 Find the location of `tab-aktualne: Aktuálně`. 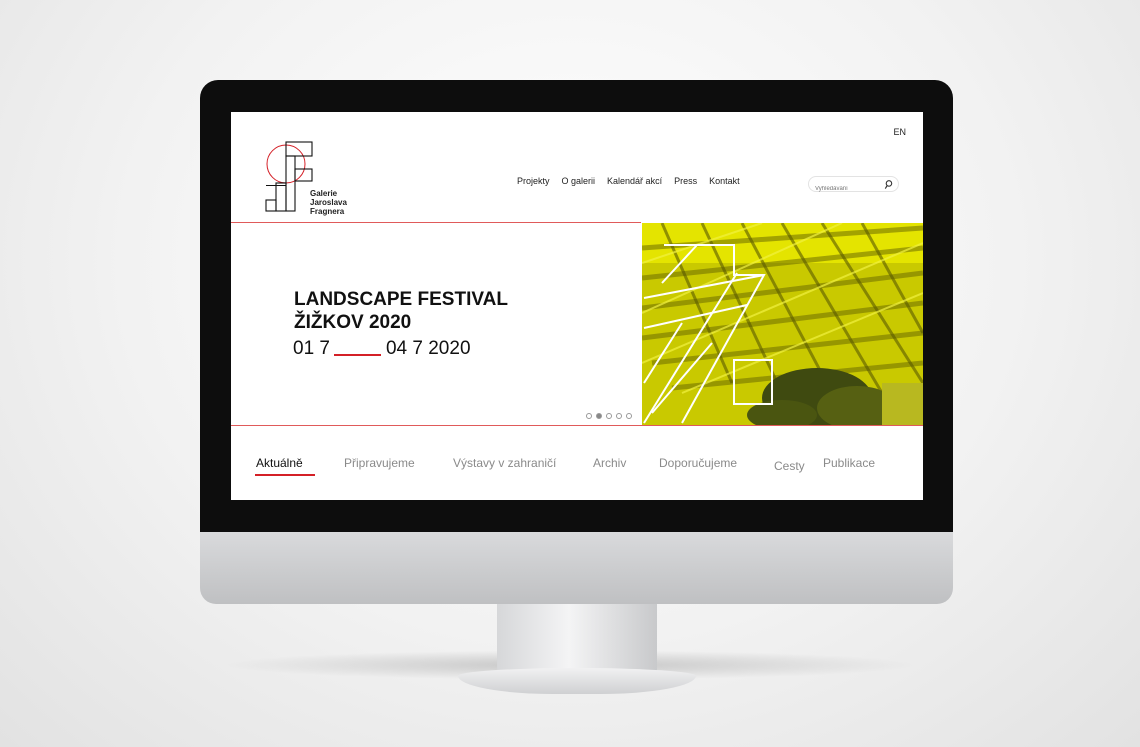

tab-aktualne: Aktuálně is located at coordinates (279, 463).